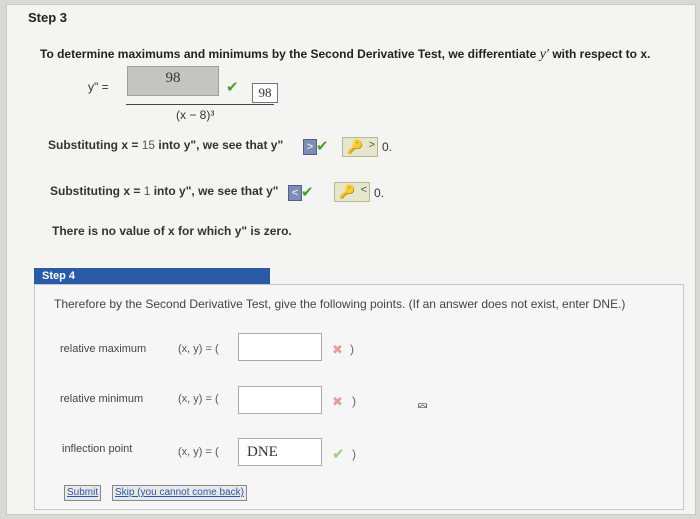 The height and width of the screenshot is (519, 700). I want to click on sub2-key-answer: 🔑 <, so click(352, 192).